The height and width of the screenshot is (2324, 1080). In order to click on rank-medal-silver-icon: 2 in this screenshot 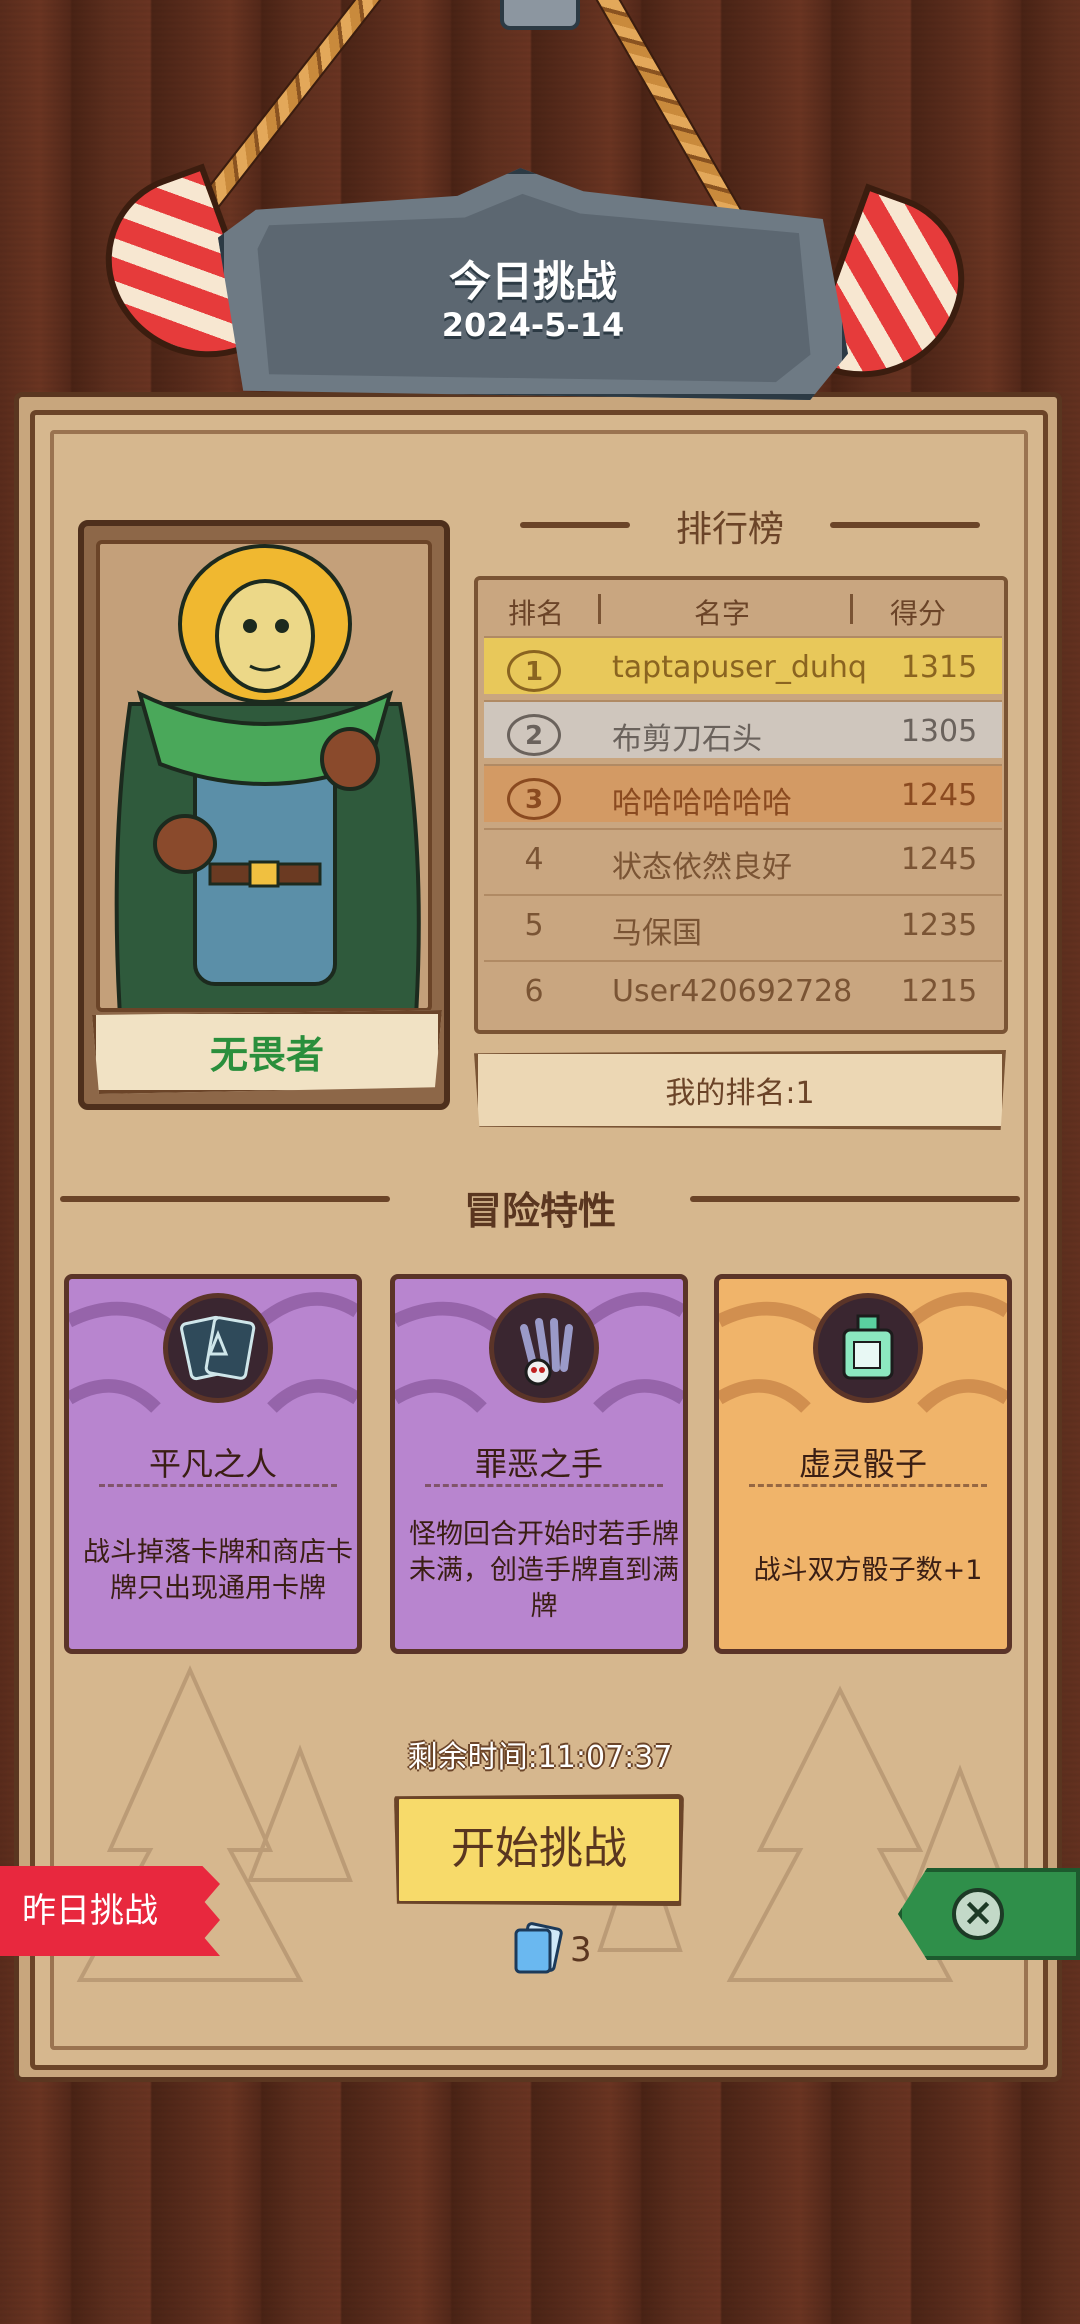, I will do `click(534, 735)`.